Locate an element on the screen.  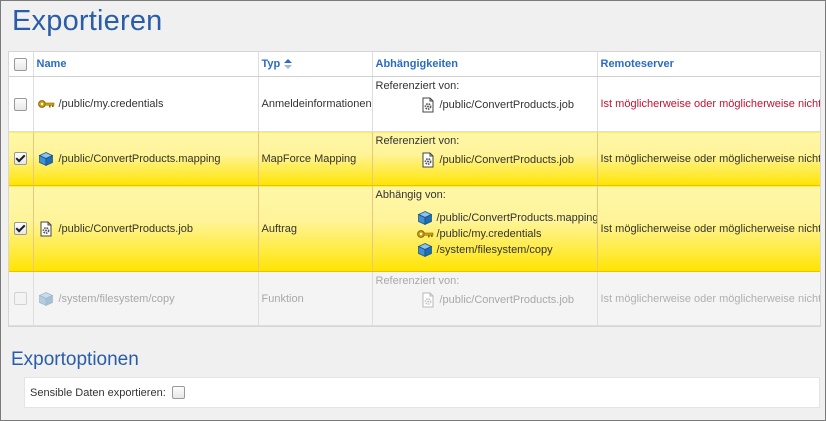
select-all-checkbox is located at coordinates (21, 64).